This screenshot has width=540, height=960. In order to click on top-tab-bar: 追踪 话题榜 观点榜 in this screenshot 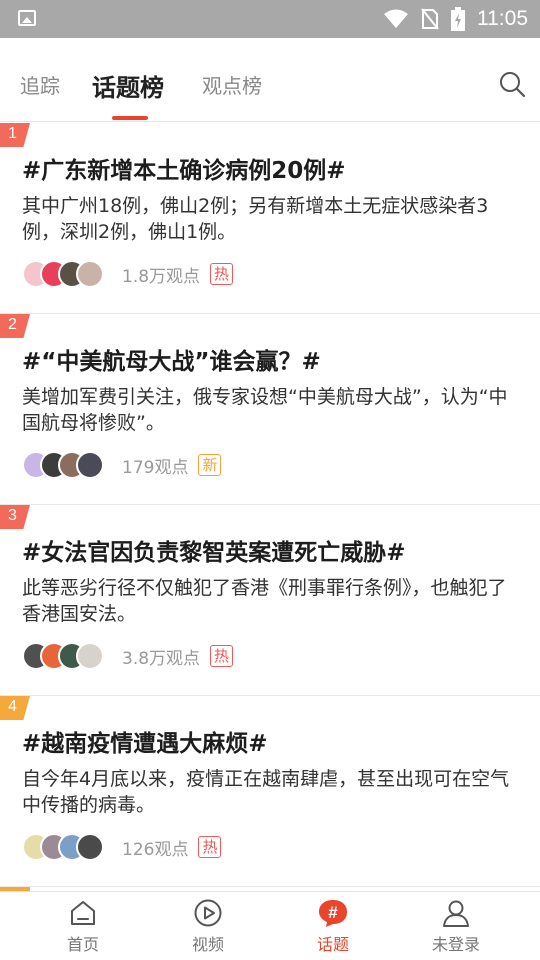, I will do `click(270, 80)`.